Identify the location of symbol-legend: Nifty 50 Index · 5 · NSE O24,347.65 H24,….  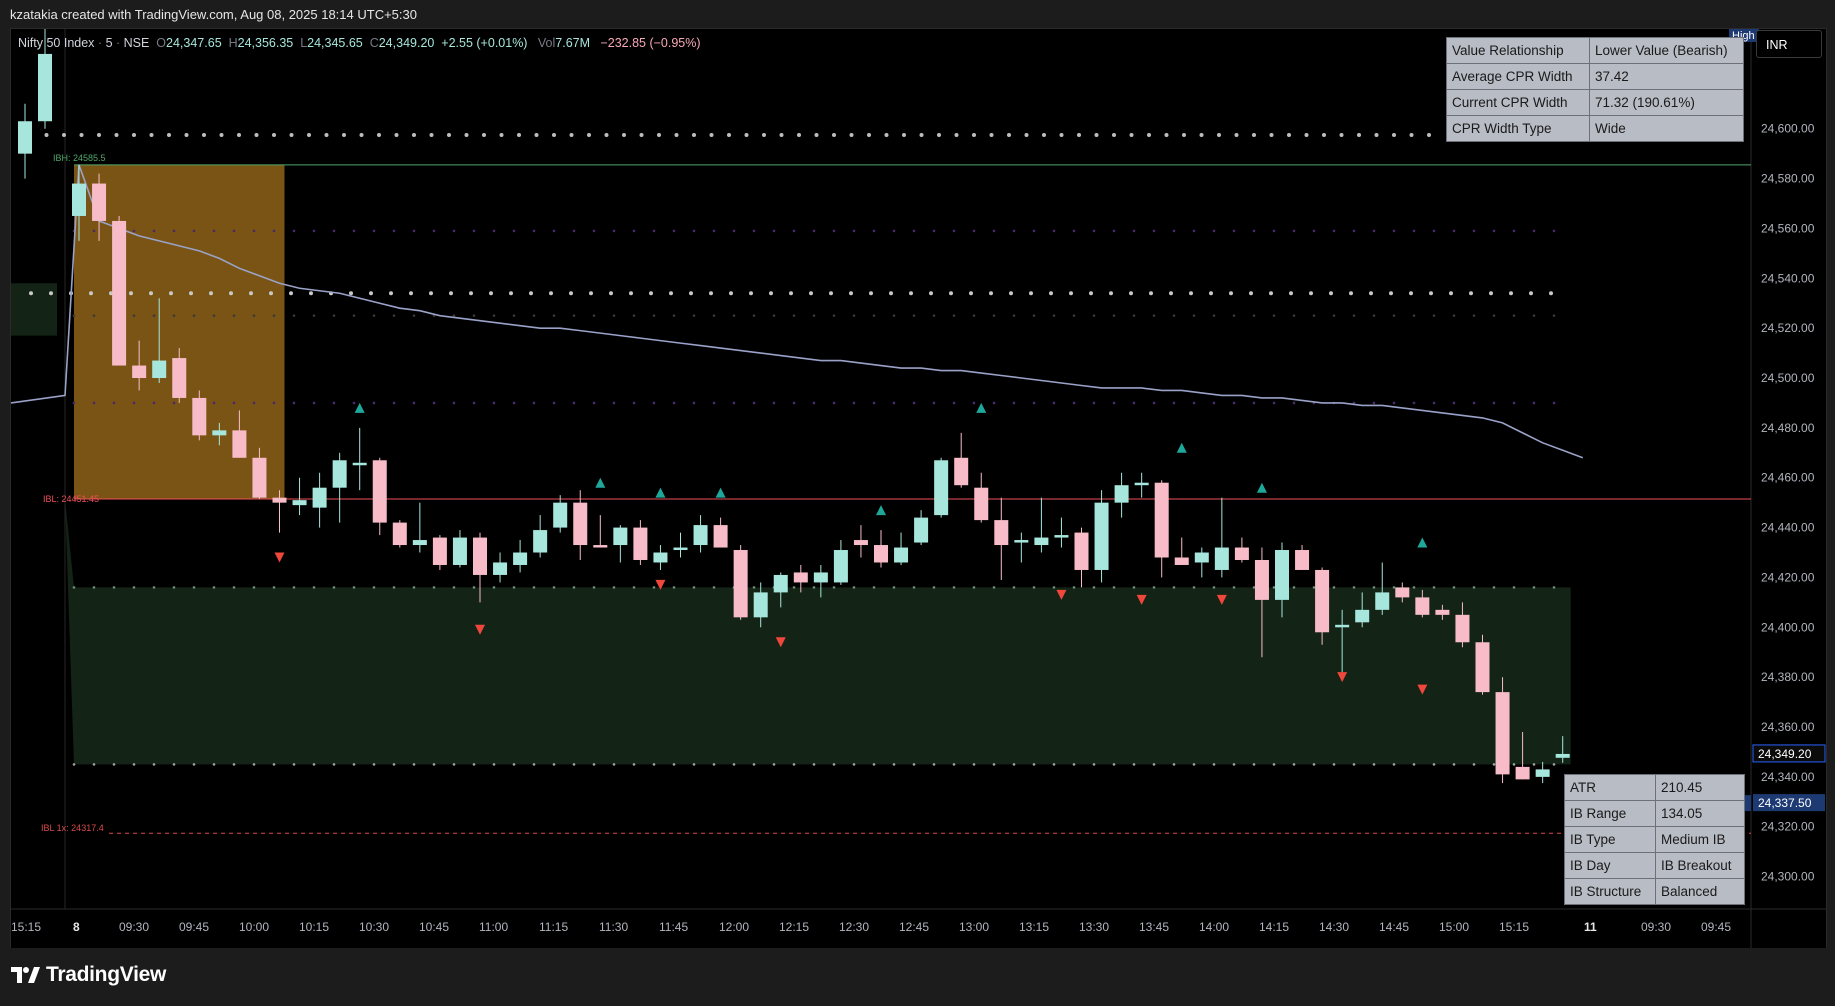
(359, 43).